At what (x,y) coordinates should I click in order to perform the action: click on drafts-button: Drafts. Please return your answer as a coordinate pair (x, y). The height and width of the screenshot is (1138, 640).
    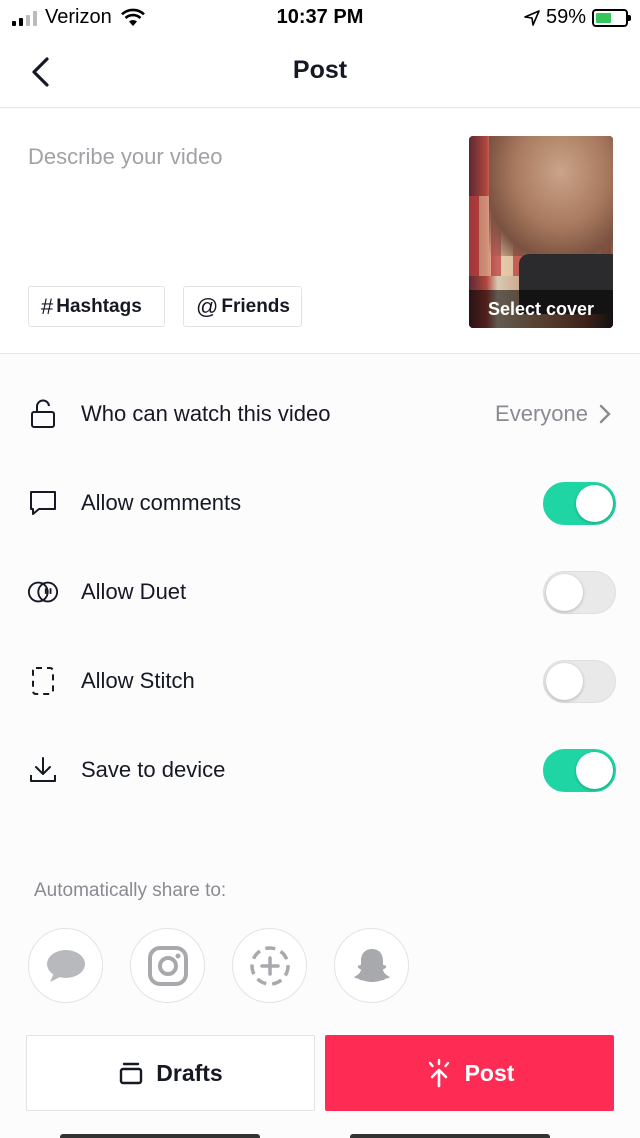
    Looking at the image, I should click on (170, 1073).